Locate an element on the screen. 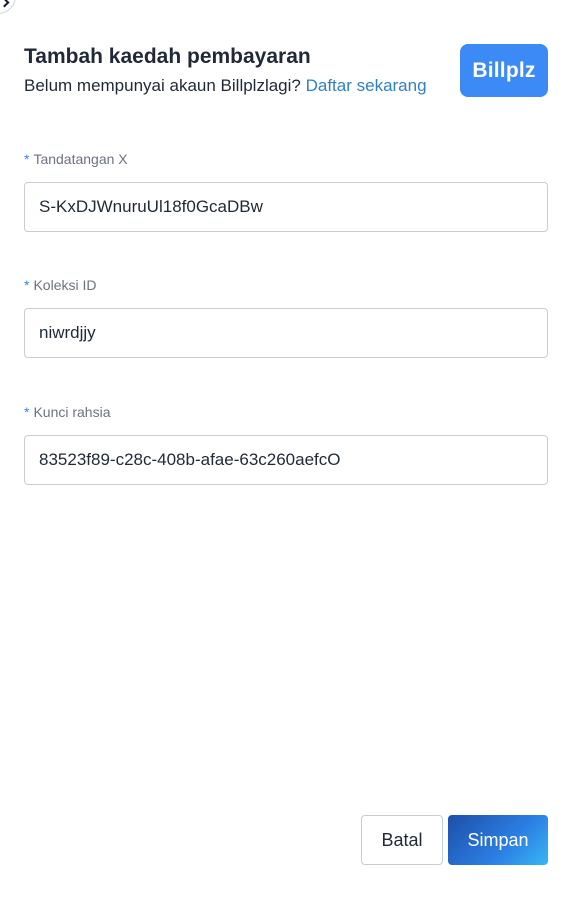 The width and height of the screenshot is (572, 904). field-label: * Koleksi ID is located at coordinates (286, 285).